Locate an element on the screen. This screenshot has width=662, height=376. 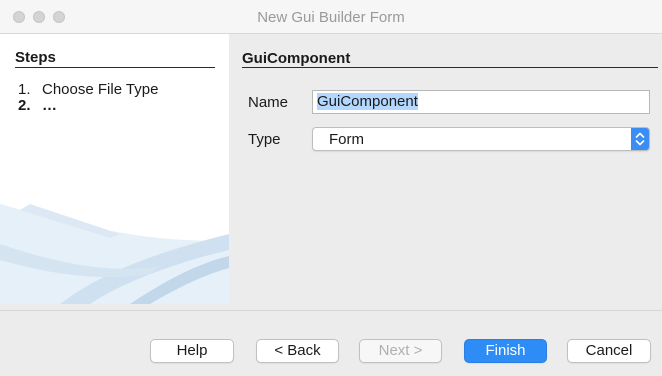
steps-divider is located at coordinates (115, 67).